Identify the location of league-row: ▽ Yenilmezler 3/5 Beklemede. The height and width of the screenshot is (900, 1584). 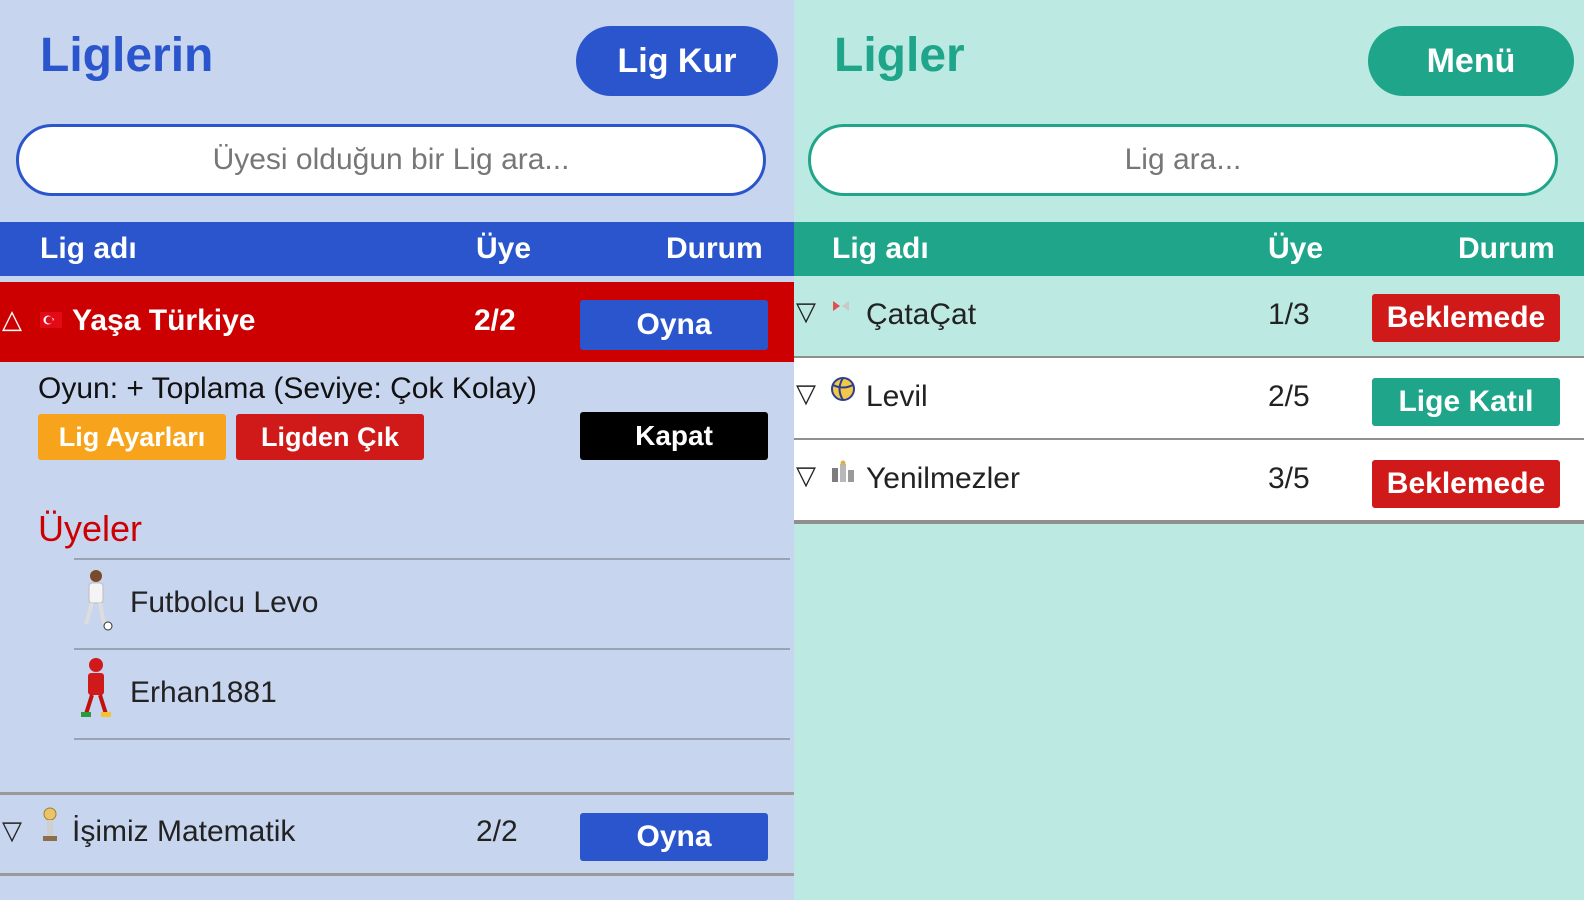
(1189, 480).